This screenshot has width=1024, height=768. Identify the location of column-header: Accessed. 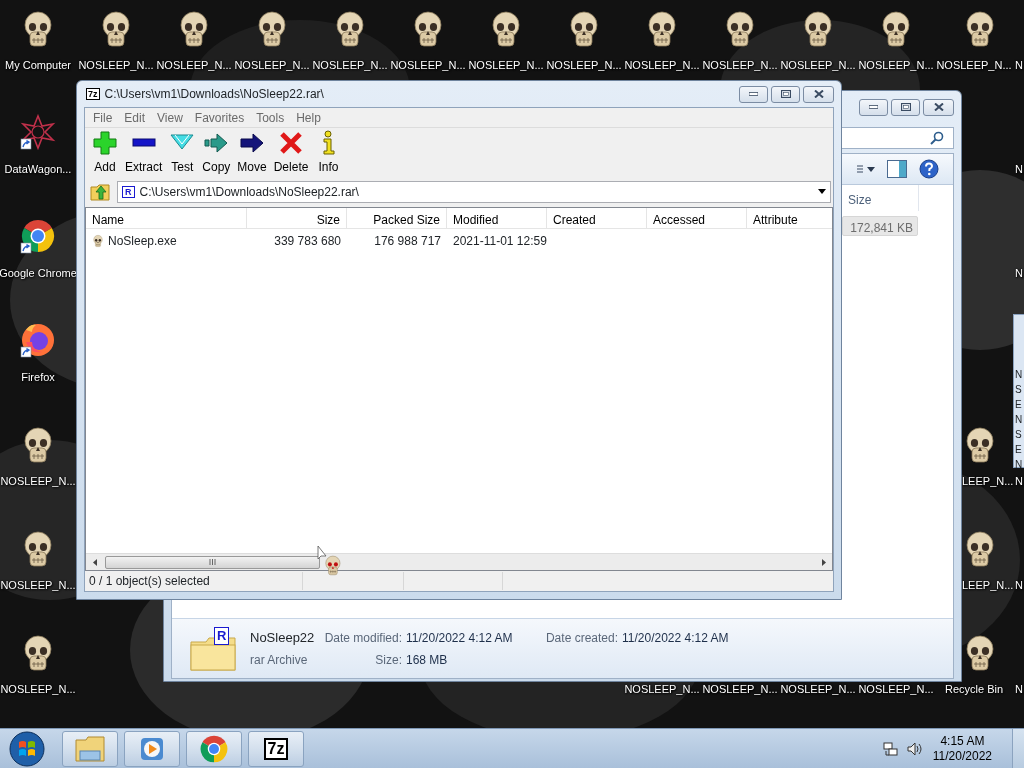
(697, 218).